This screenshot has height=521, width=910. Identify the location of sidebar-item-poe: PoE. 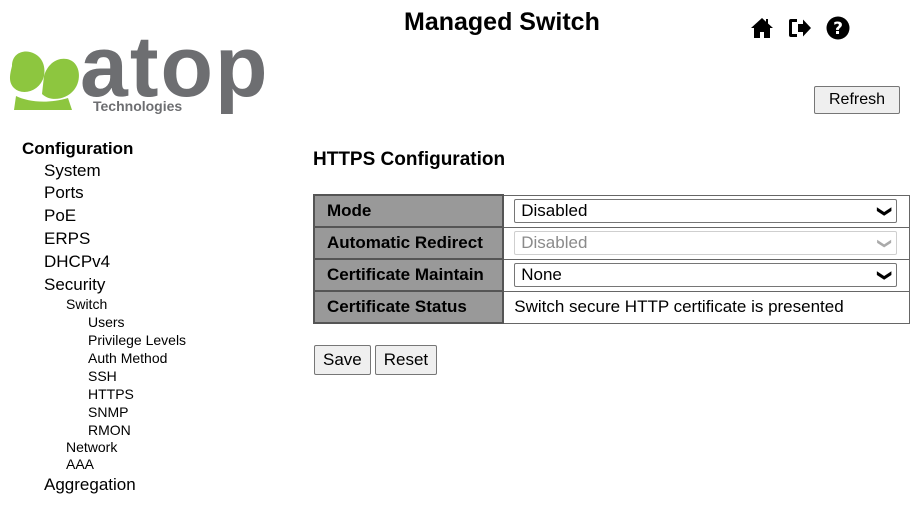
(152, 215).